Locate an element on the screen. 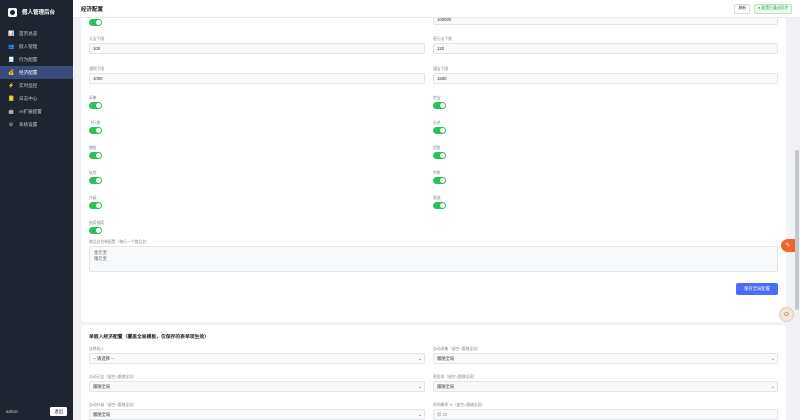  brand: 假人管理后台 is located at coordinates (36, 12).